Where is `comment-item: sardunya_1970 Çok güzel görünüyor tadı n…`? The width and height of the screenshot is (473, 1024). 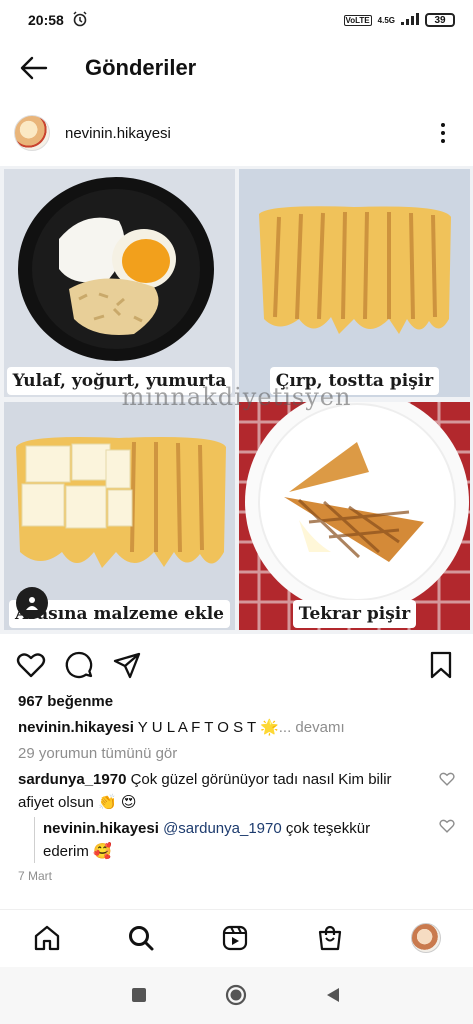
comment-item: sardunya_1970 Çok güzel görünüyor tadı n… is located at coordinates (220, 791).